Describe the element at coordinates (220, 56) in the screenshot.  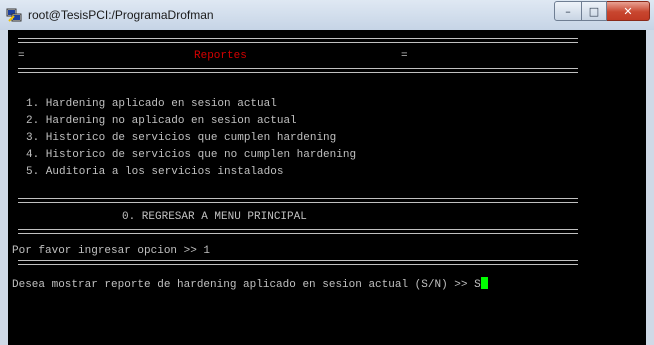
I see `header-title: Reportes` at that location.